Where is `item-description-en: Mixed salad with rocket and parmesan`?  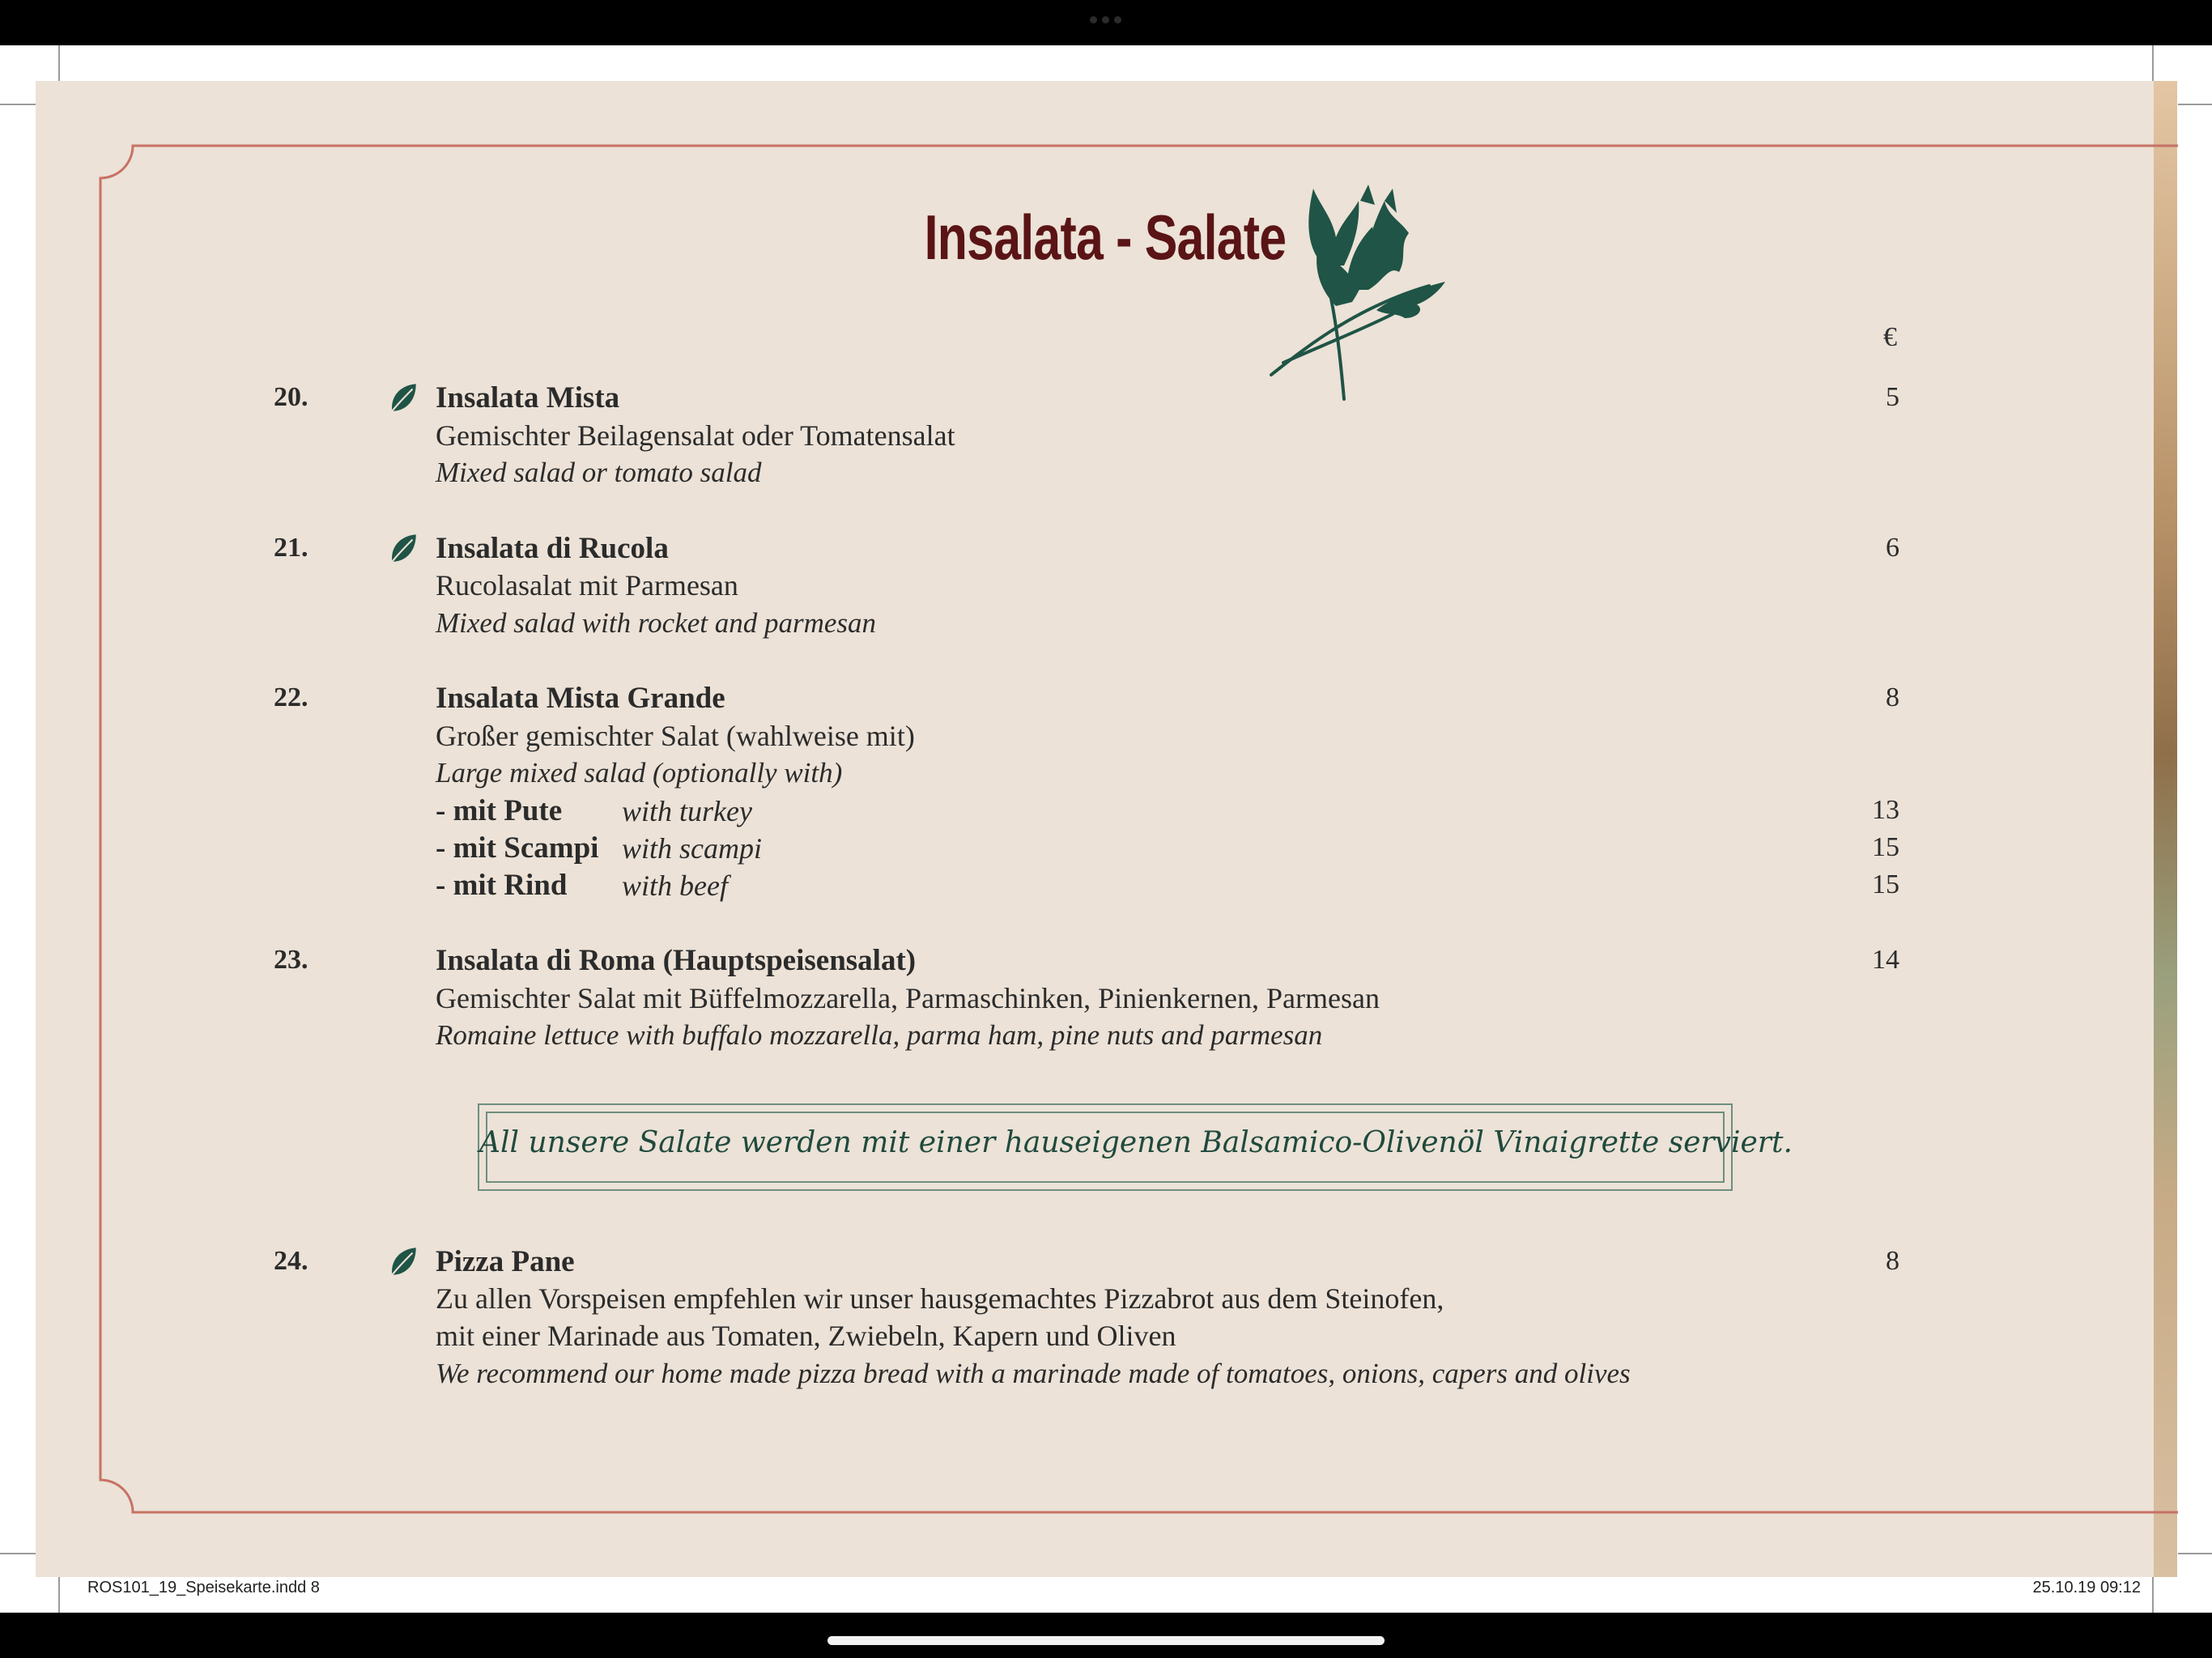 item-description-en: Mixed salad with rocket and parmesan is located at coordinates (657, 623).